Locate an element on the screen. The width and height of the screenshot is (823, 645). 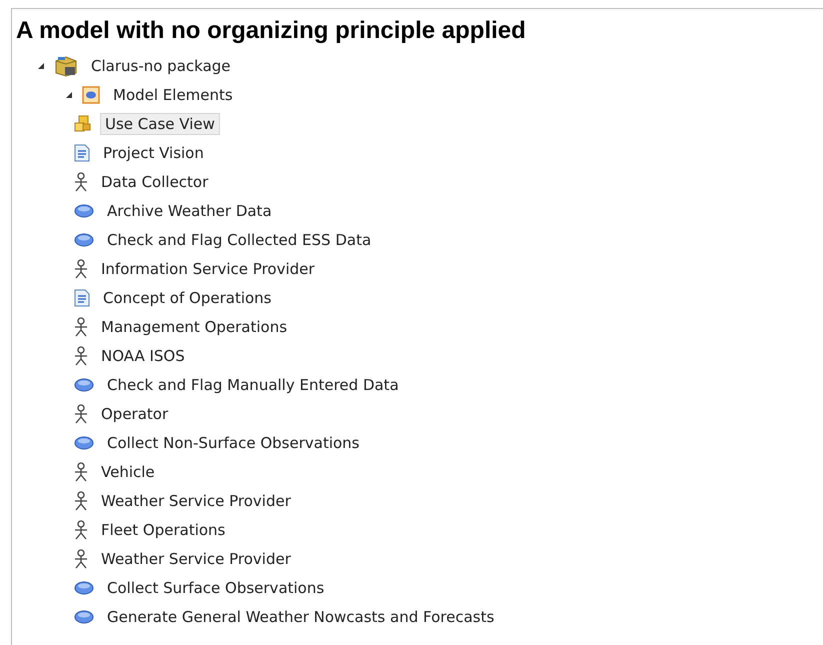
model-icon is located at coordinates (91, 95).